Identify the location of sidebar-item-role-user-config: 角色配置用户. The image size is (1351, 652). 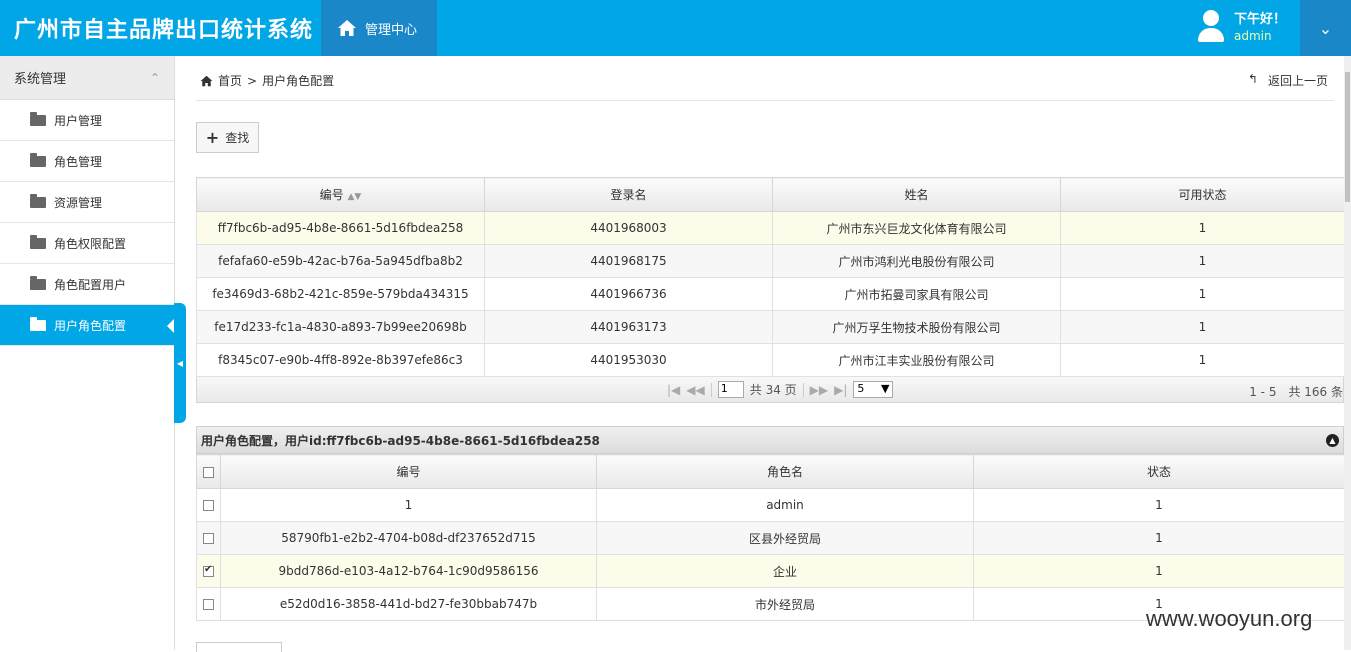
(87, 284).